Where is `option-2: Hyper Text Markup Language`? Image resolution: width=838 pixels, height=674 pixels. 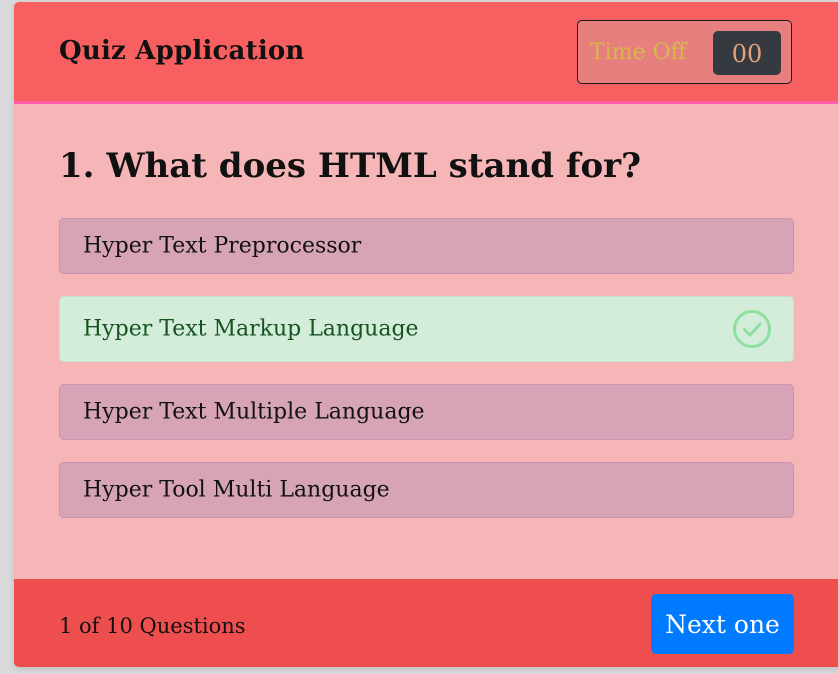
option-2: Hyper Text Markup Language is located at coordinates (426, 329).